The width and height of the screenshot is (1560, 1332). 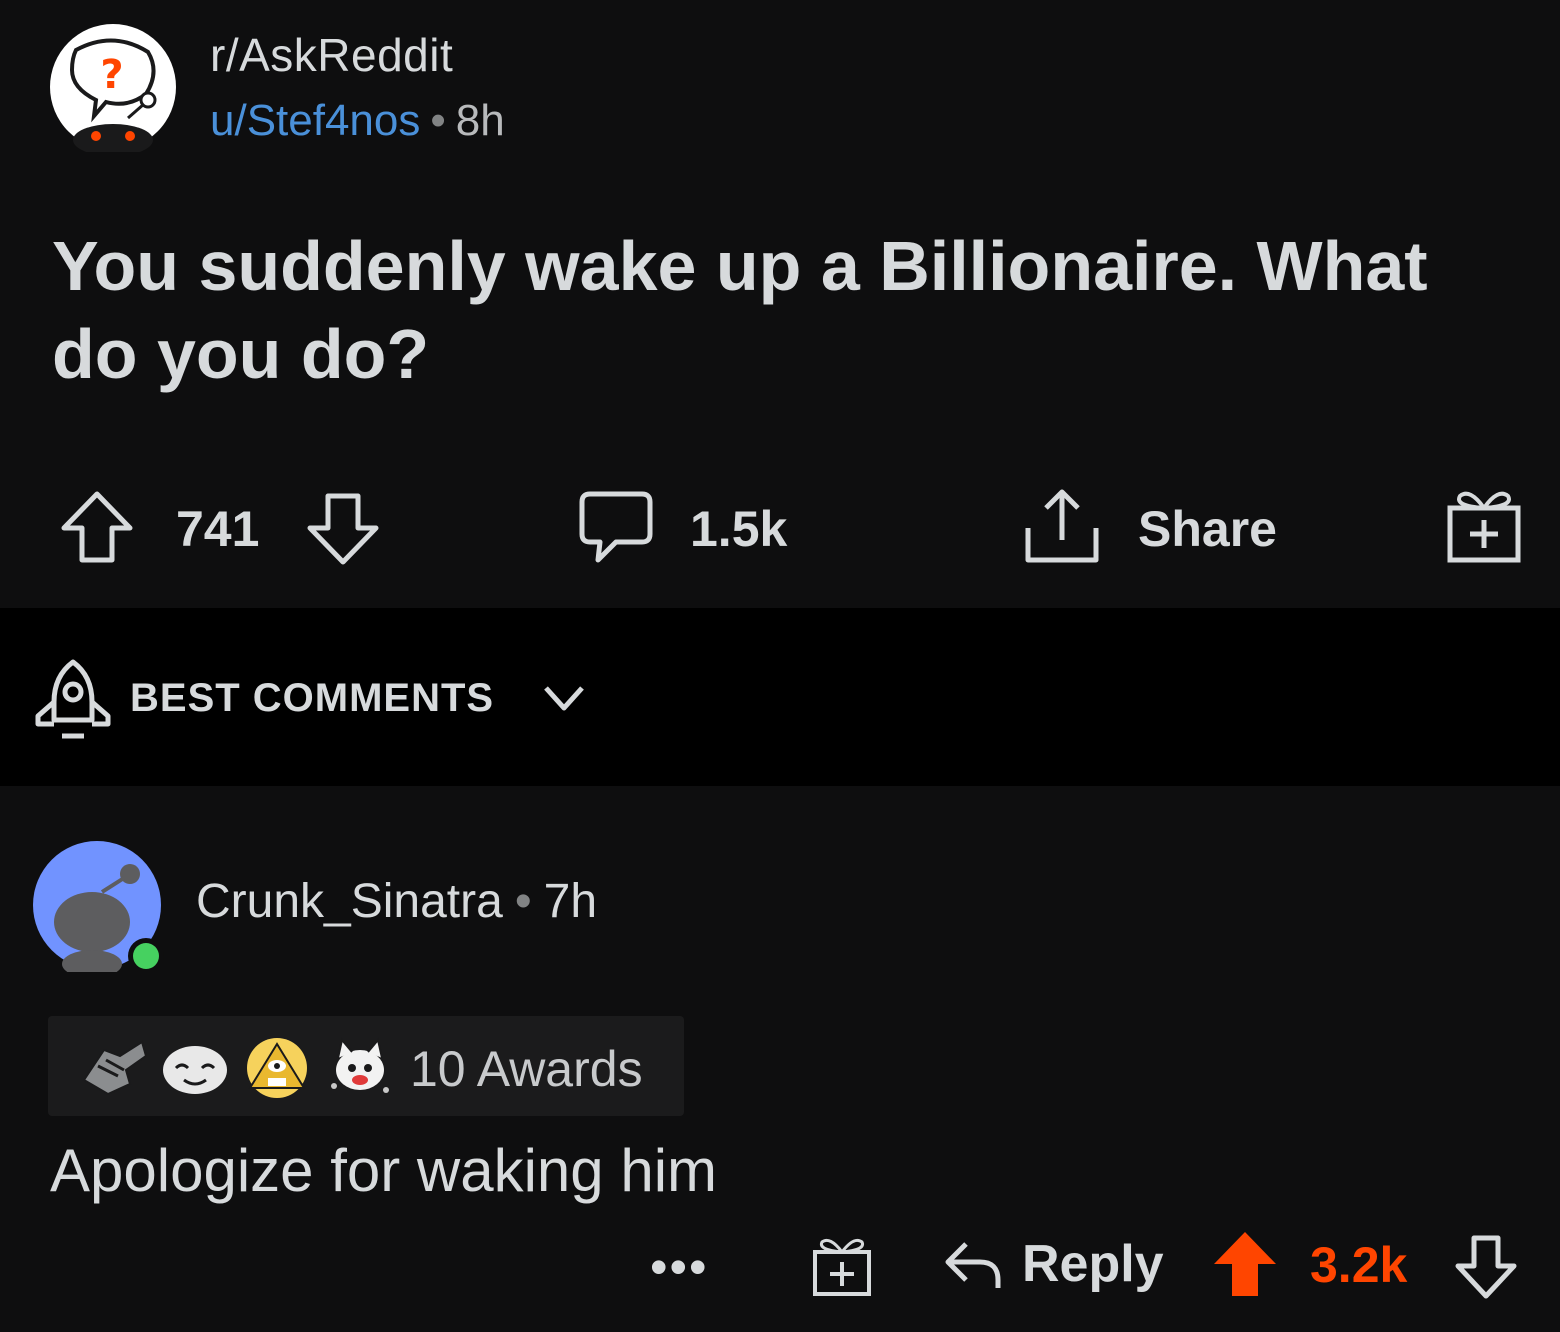 I want to click on subreddit-avatar-icon: ?, so click(x=113, y=87).